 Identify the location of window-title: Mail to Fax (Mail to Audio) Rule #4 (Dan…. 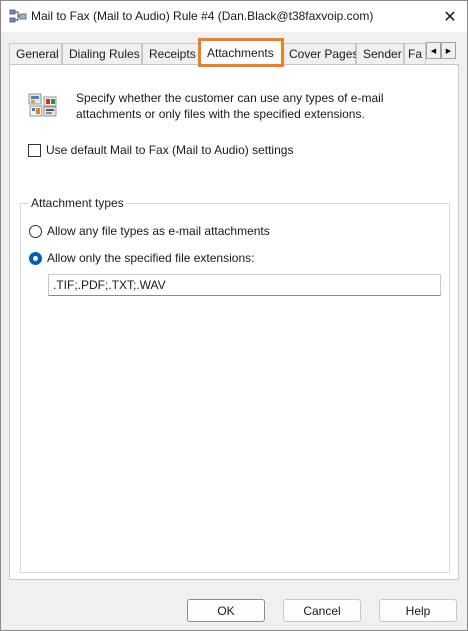
(202, 16).